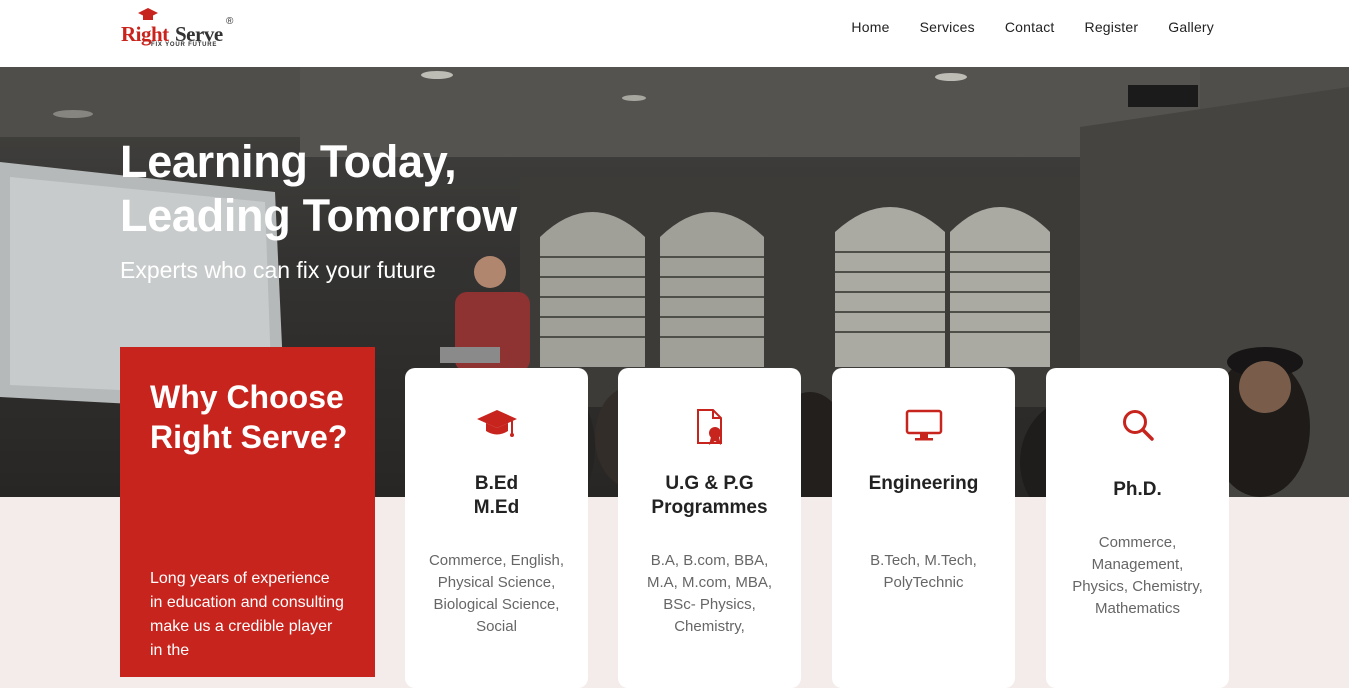 Image resolution: width=1349 pixels, height=688 pixels. I want to click on nav-home: Home, so click(870, 27).